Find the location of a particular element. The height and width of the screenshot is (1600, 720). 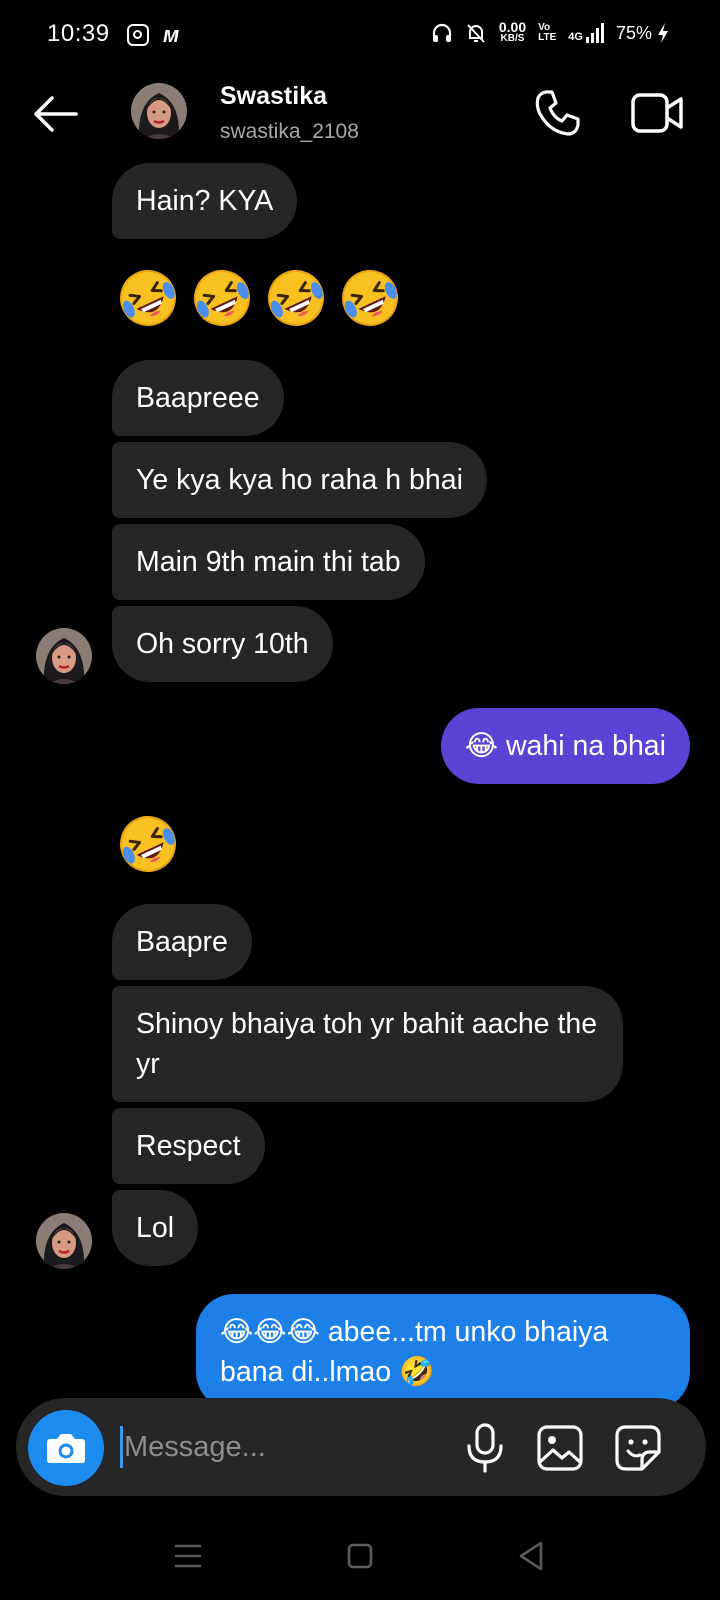

status-bar: 10:39 м 0.00 KB/S Vo LTE 4G 75% is located at coordinates (360, 35).